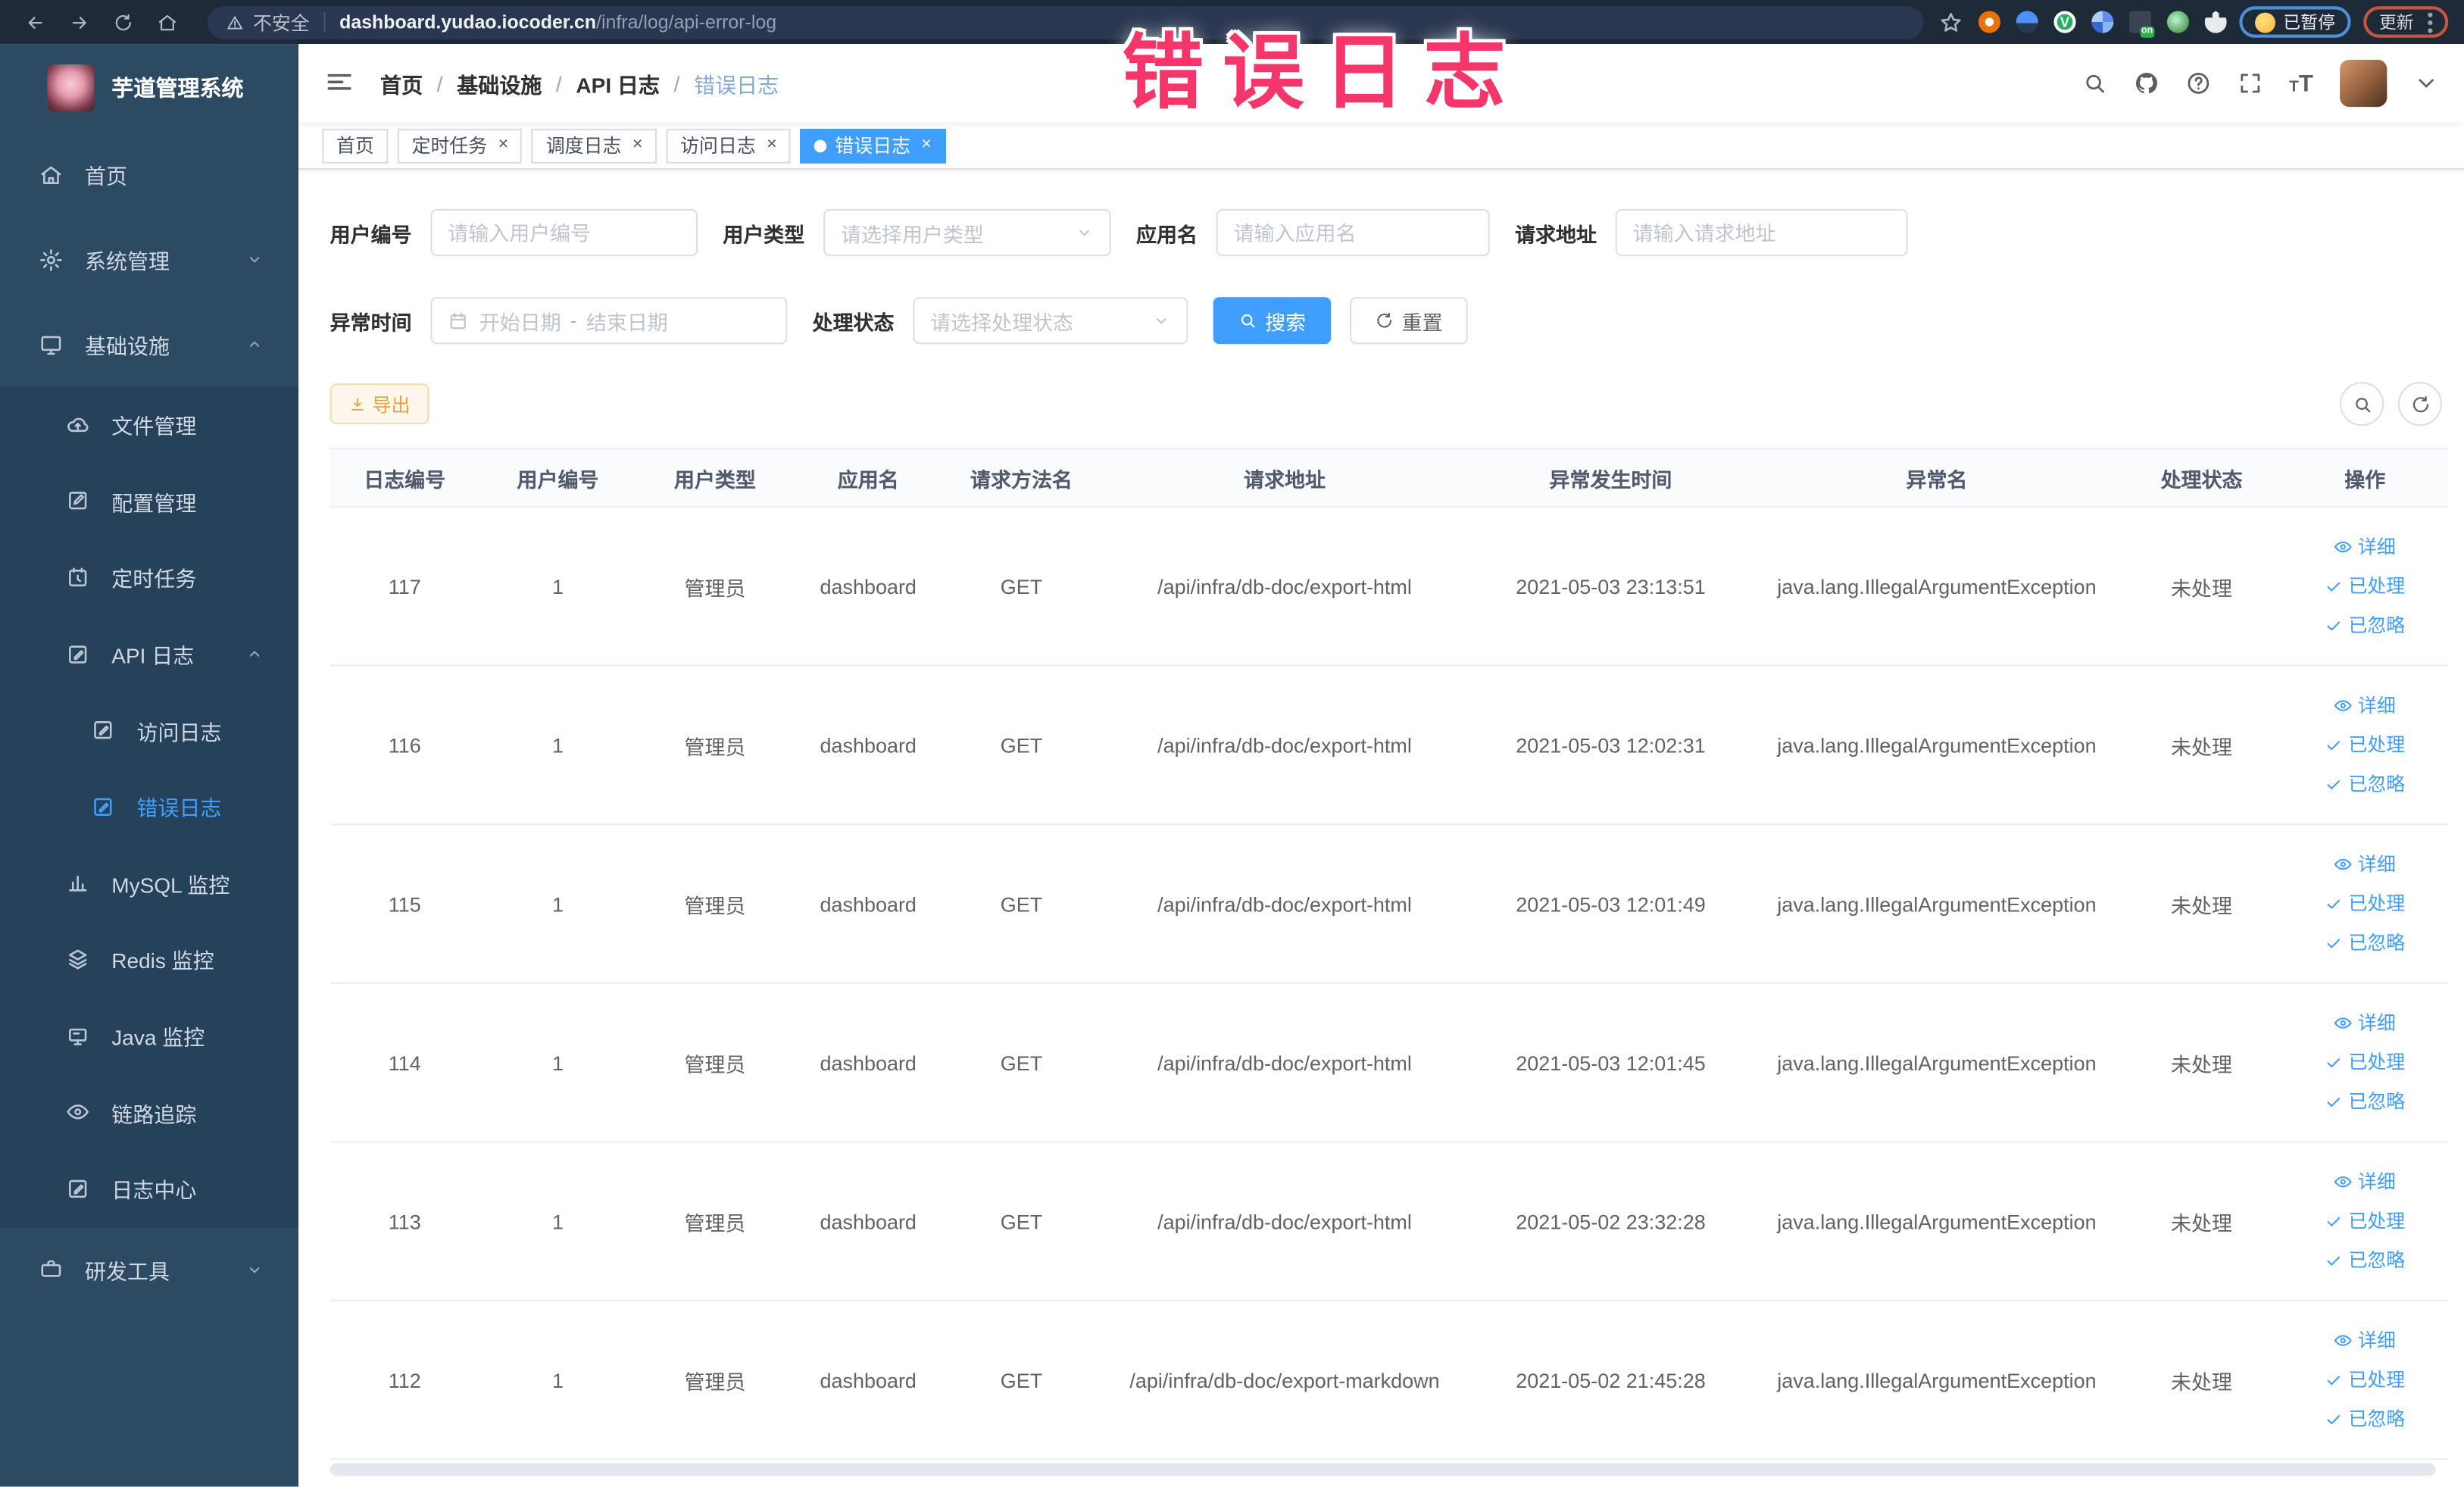  Describe the element at coordinates (2419, 404) in the screenshot. I see `refresh-button` at that location.